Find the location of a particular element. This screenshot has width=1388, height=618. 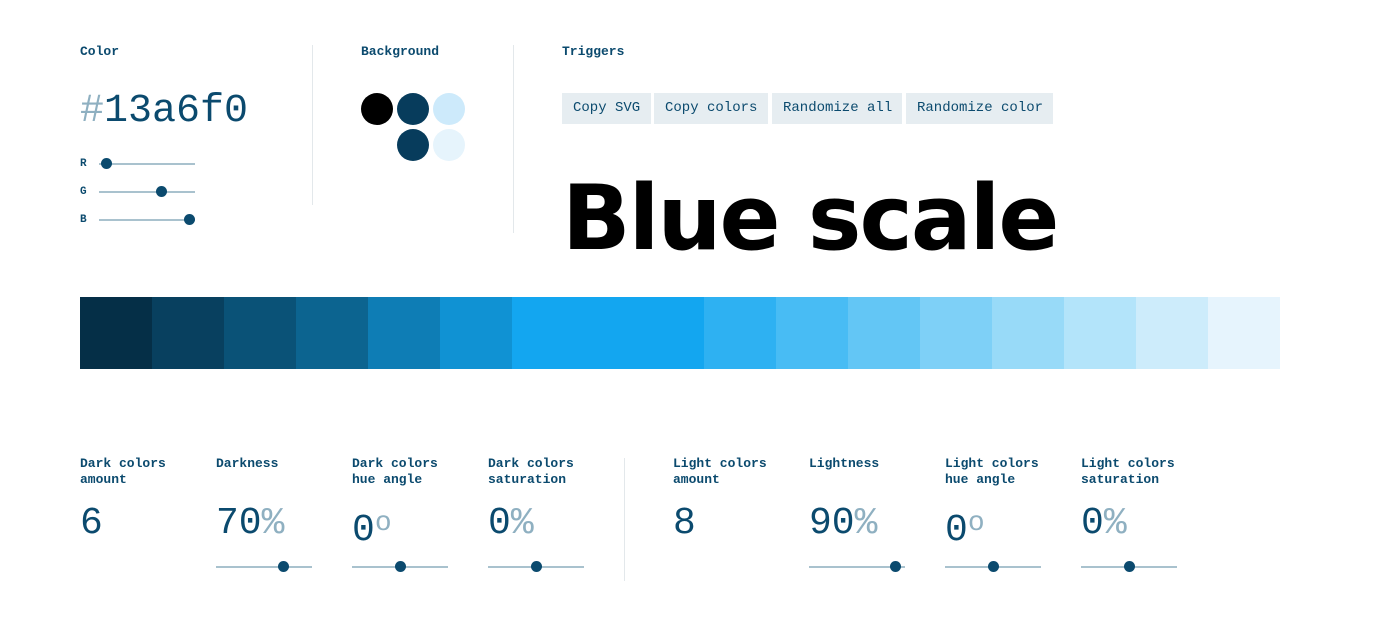

b-slider is located at coordinates (147, 220).